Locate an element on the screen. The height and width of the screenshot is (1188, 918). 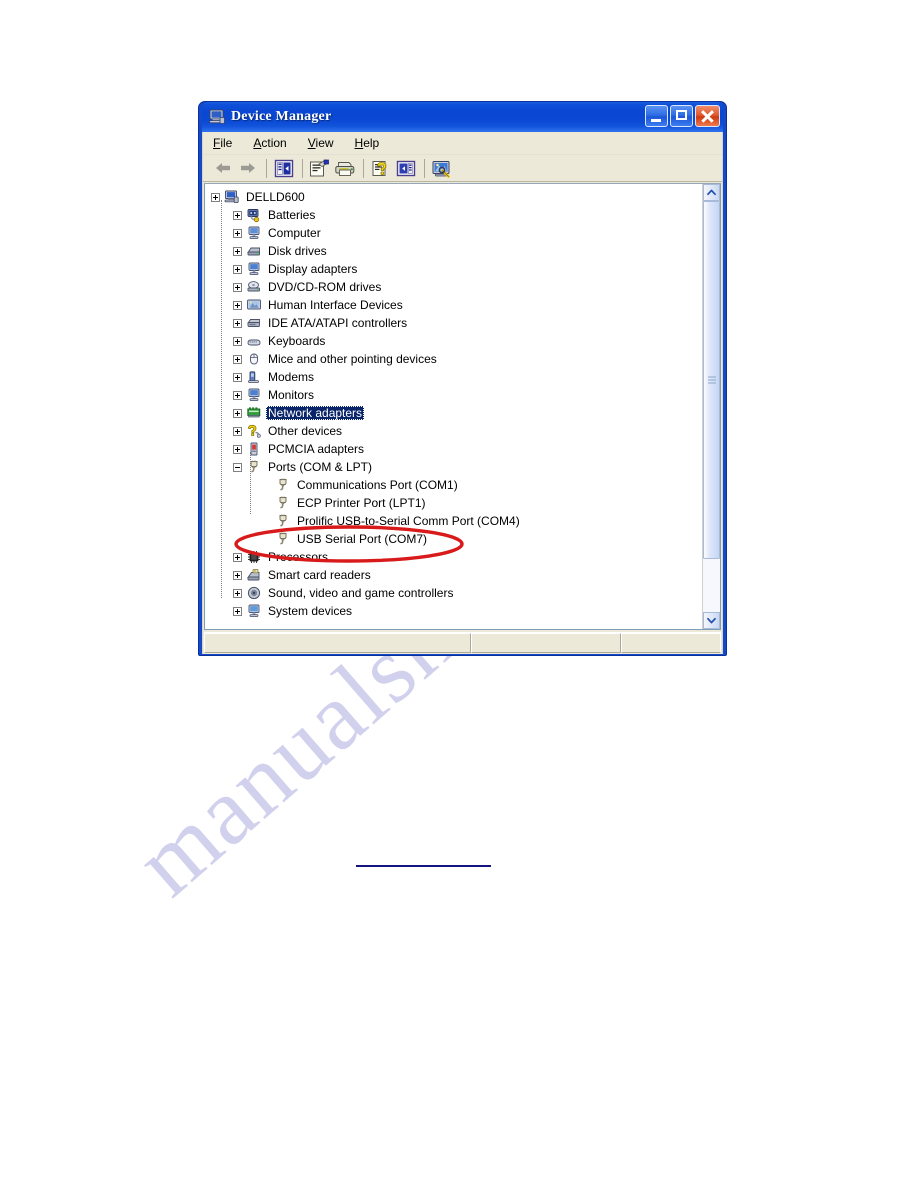
smartcard-reader-icon is located at coordinates (254, 575).